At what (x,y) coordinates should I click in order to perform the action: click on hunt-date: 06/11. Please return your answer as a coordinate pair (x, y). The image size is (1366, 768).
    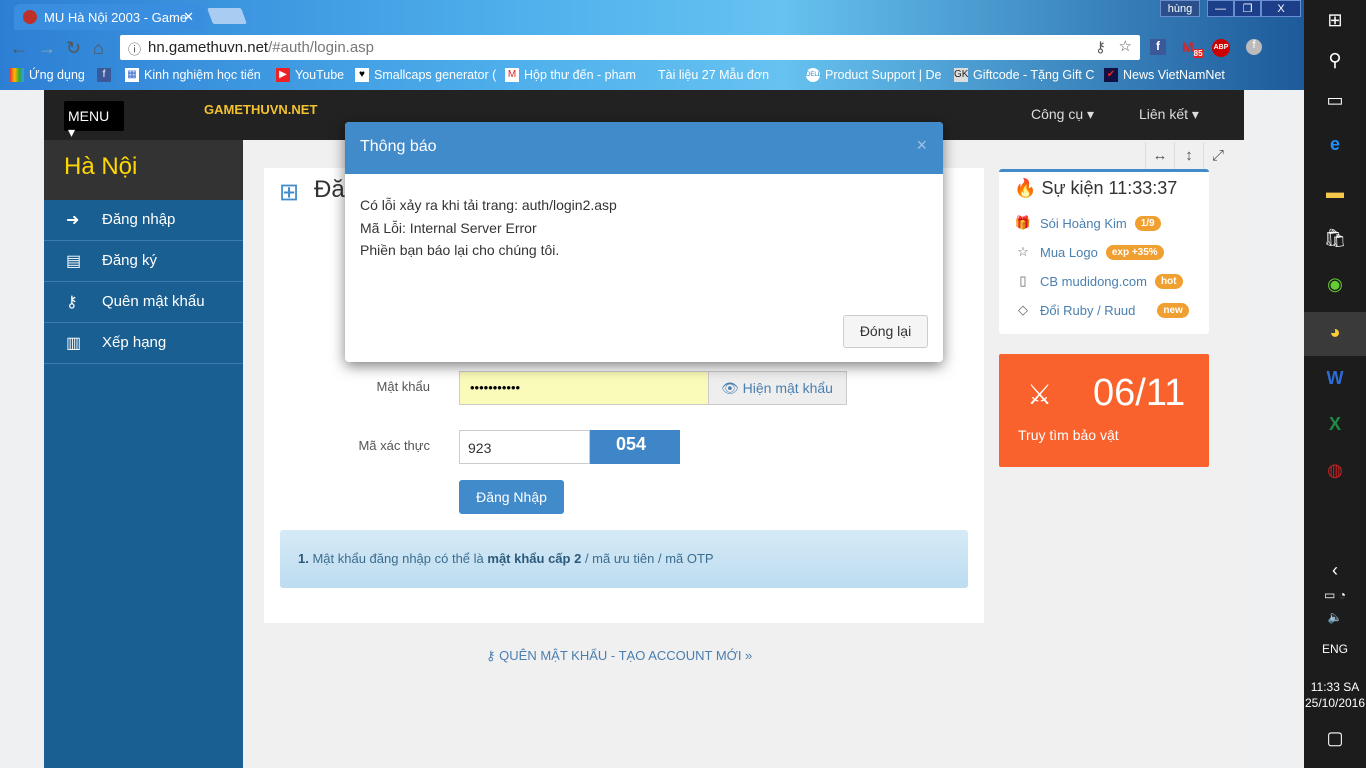
    Looking at the image, I should click on (1139, 393).